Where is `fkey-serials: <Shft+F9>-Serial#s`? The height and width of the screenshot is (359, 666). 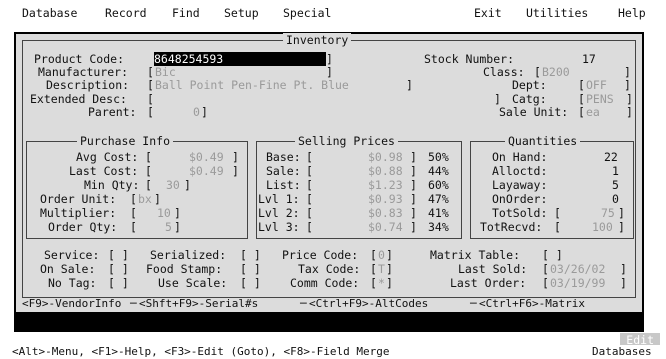
fkey-serials: <Shft+F9>-Serial#s is located at coordinates (198, 304).